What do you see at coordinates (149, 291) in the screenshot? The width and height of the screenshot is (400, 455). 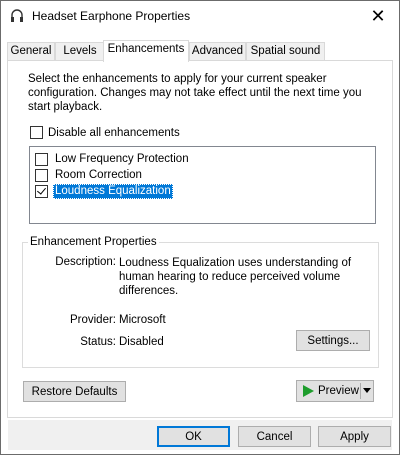 I see `description-line: differences.` at bounding box center [149, 291].